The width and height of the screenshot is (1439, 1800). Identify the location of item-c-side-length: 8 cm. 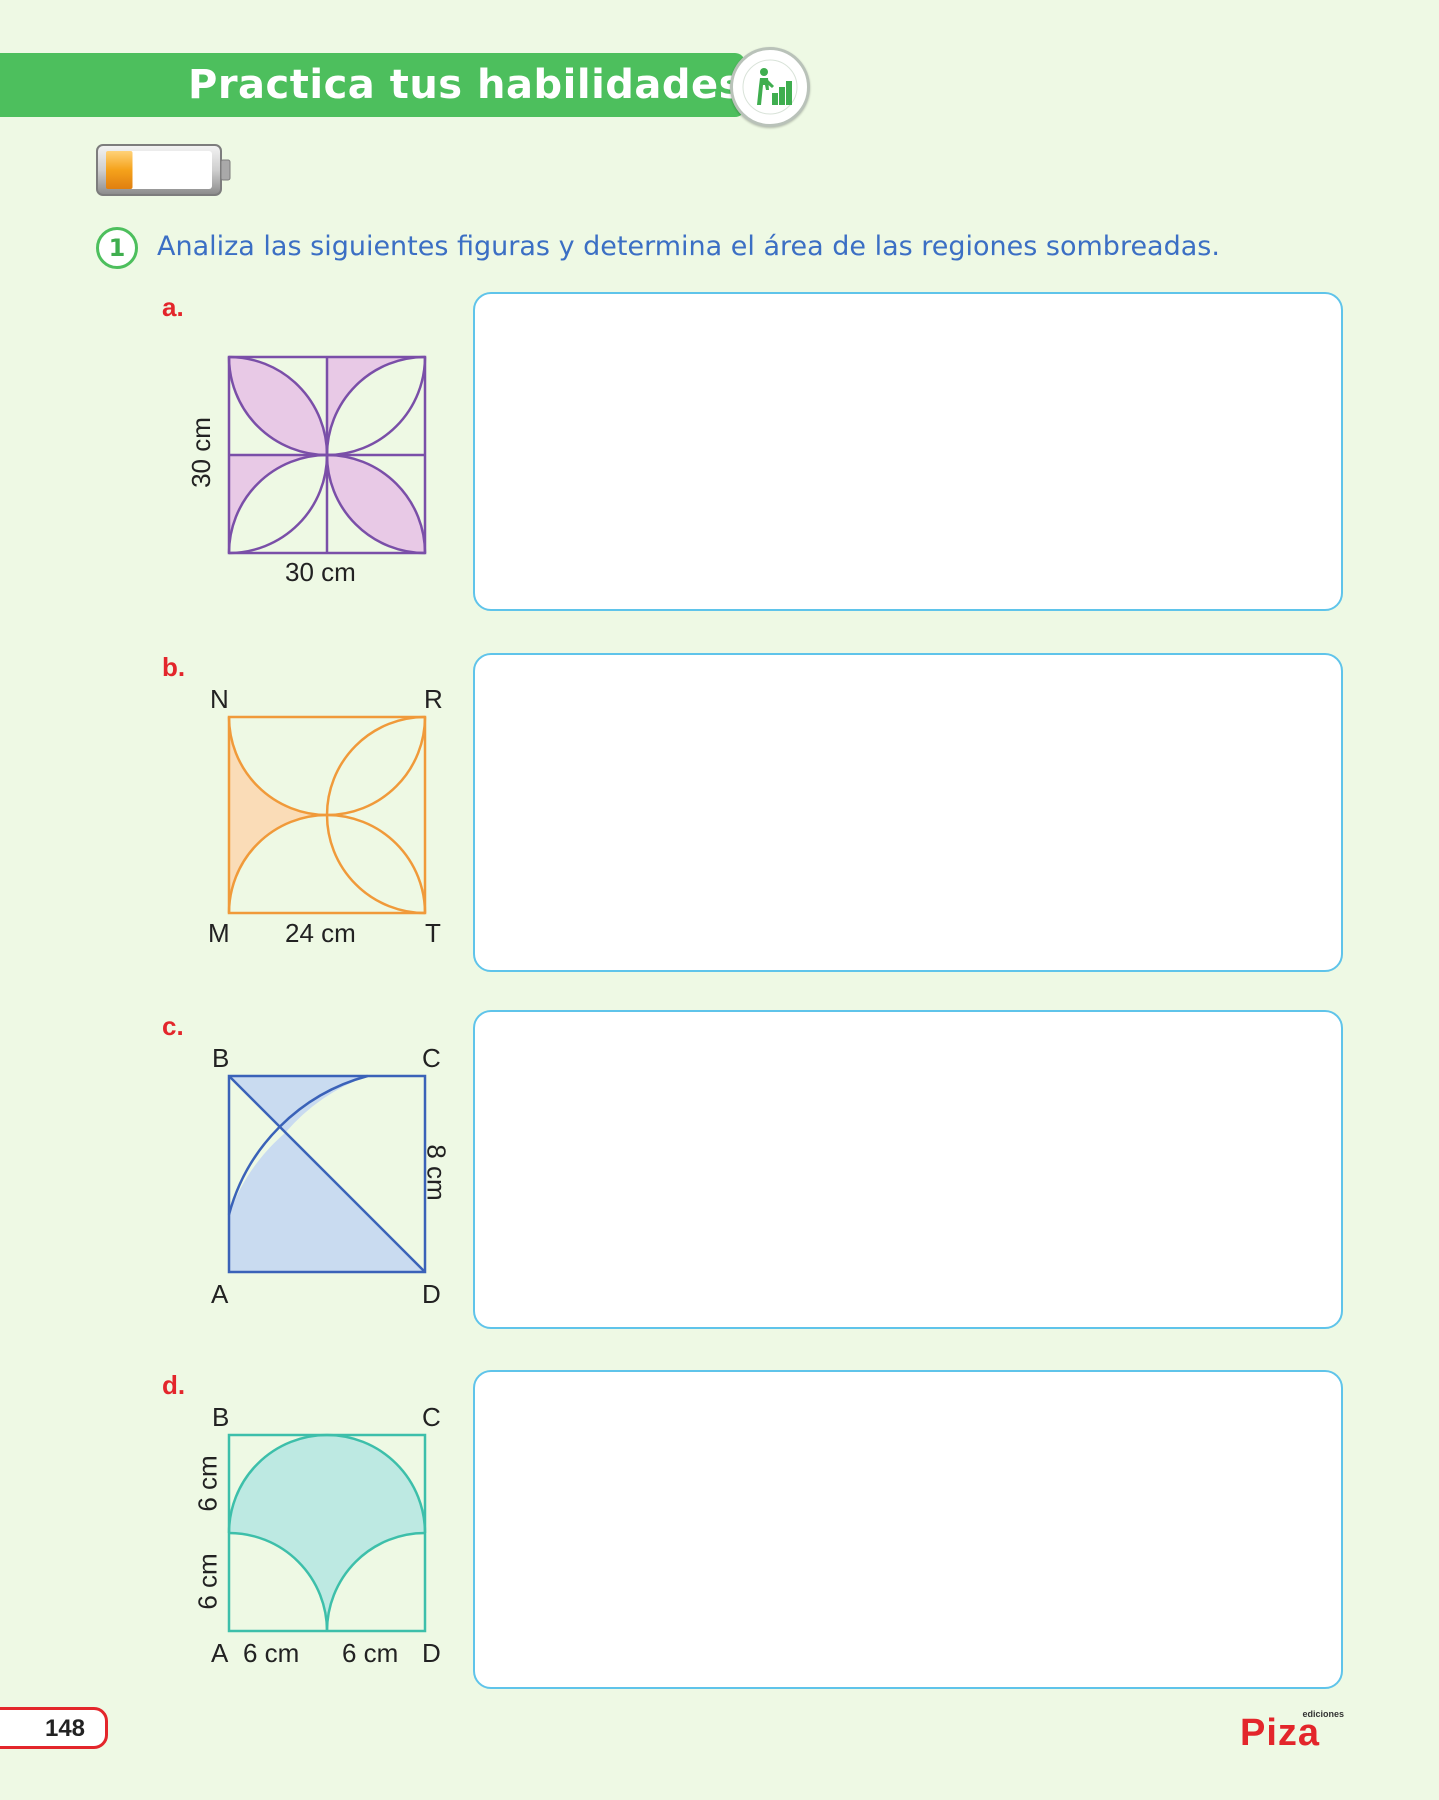
(436, 1172).